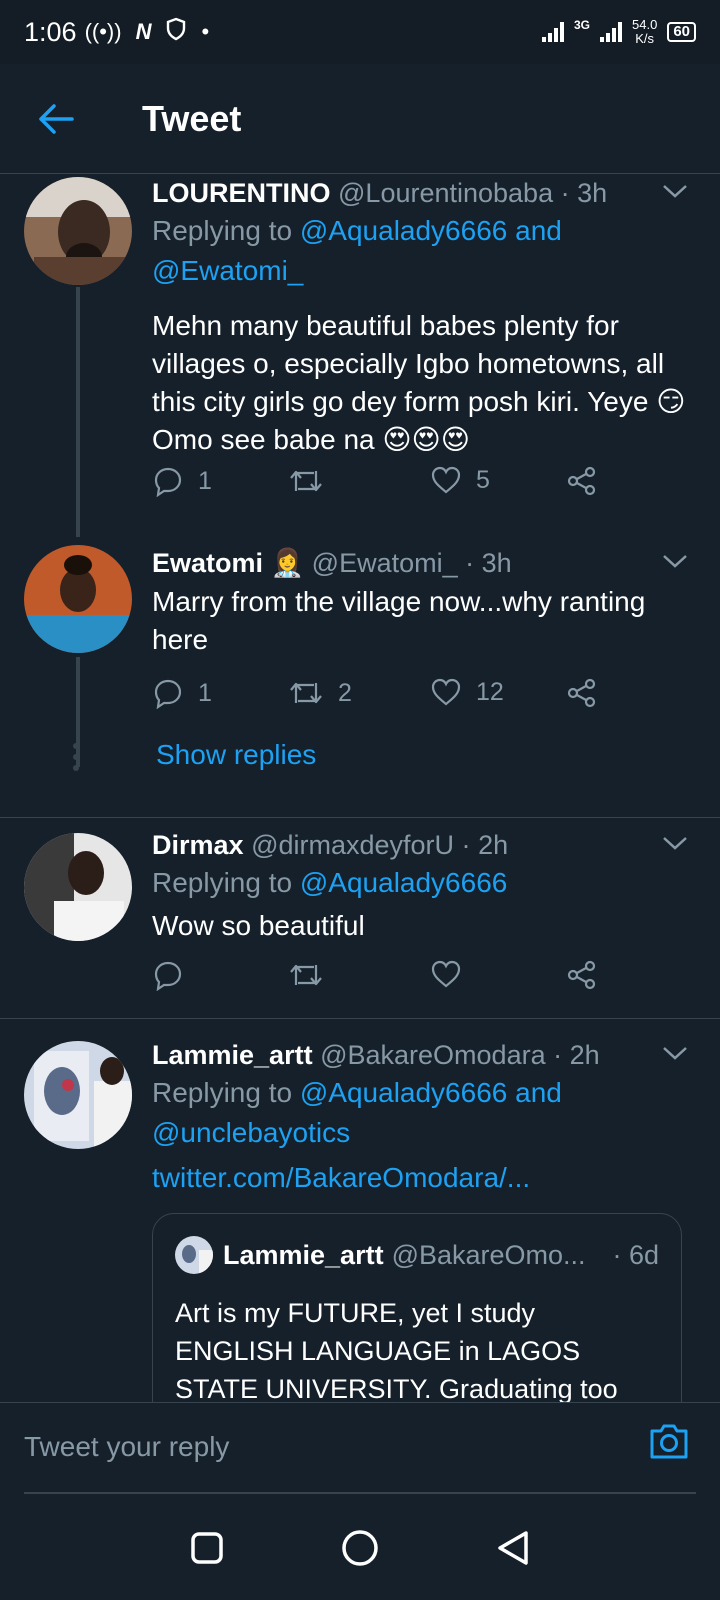 The height and width of the screenshot is (1600, 720). I want to click on back-button, so click(56, 119).